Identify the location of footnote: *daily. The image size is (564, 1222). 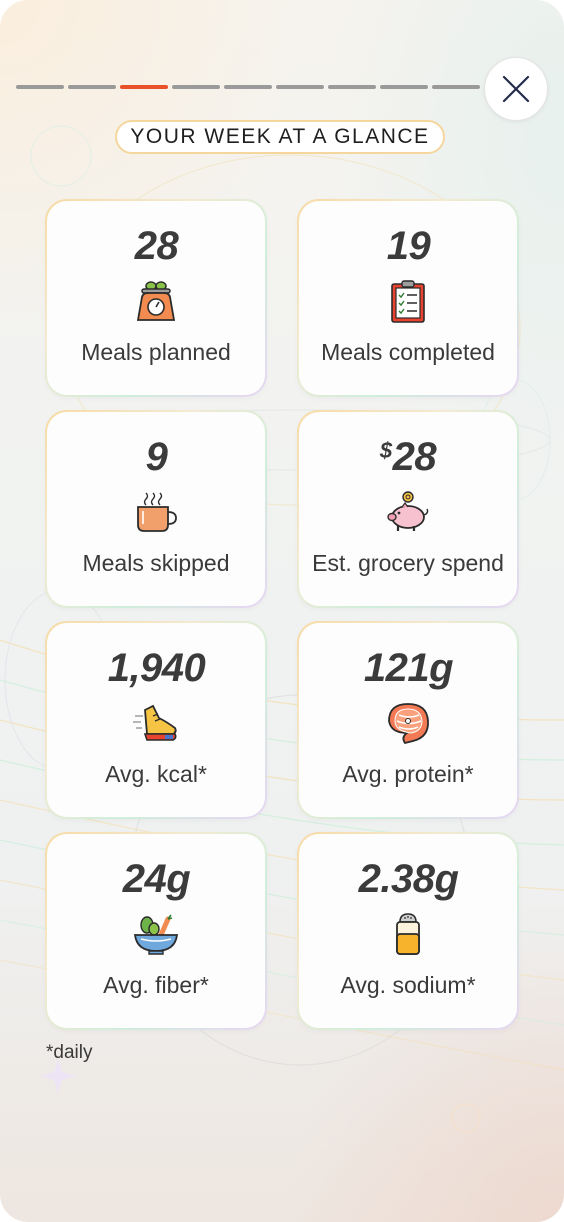
(69, 1052).